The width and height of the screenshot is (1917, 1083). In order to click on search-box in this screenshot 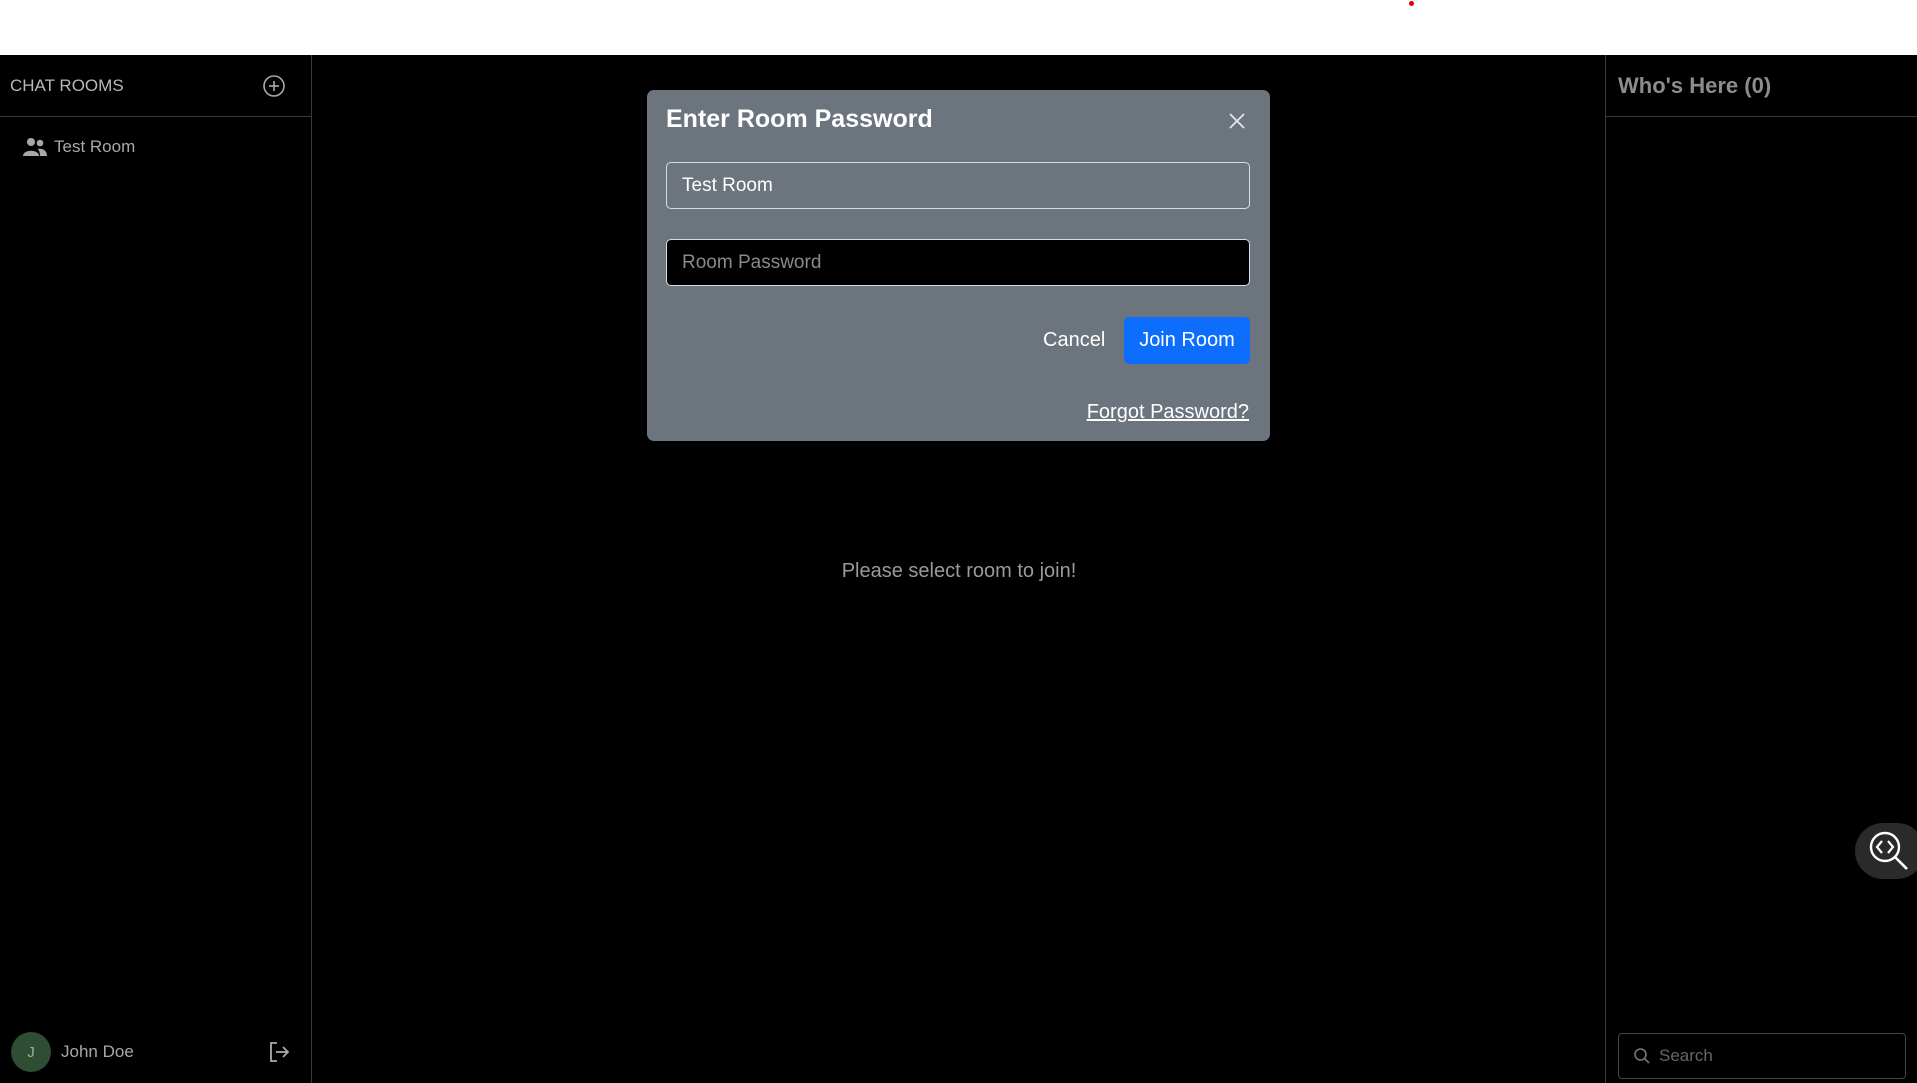, I will do `click(1762, 1056)`.